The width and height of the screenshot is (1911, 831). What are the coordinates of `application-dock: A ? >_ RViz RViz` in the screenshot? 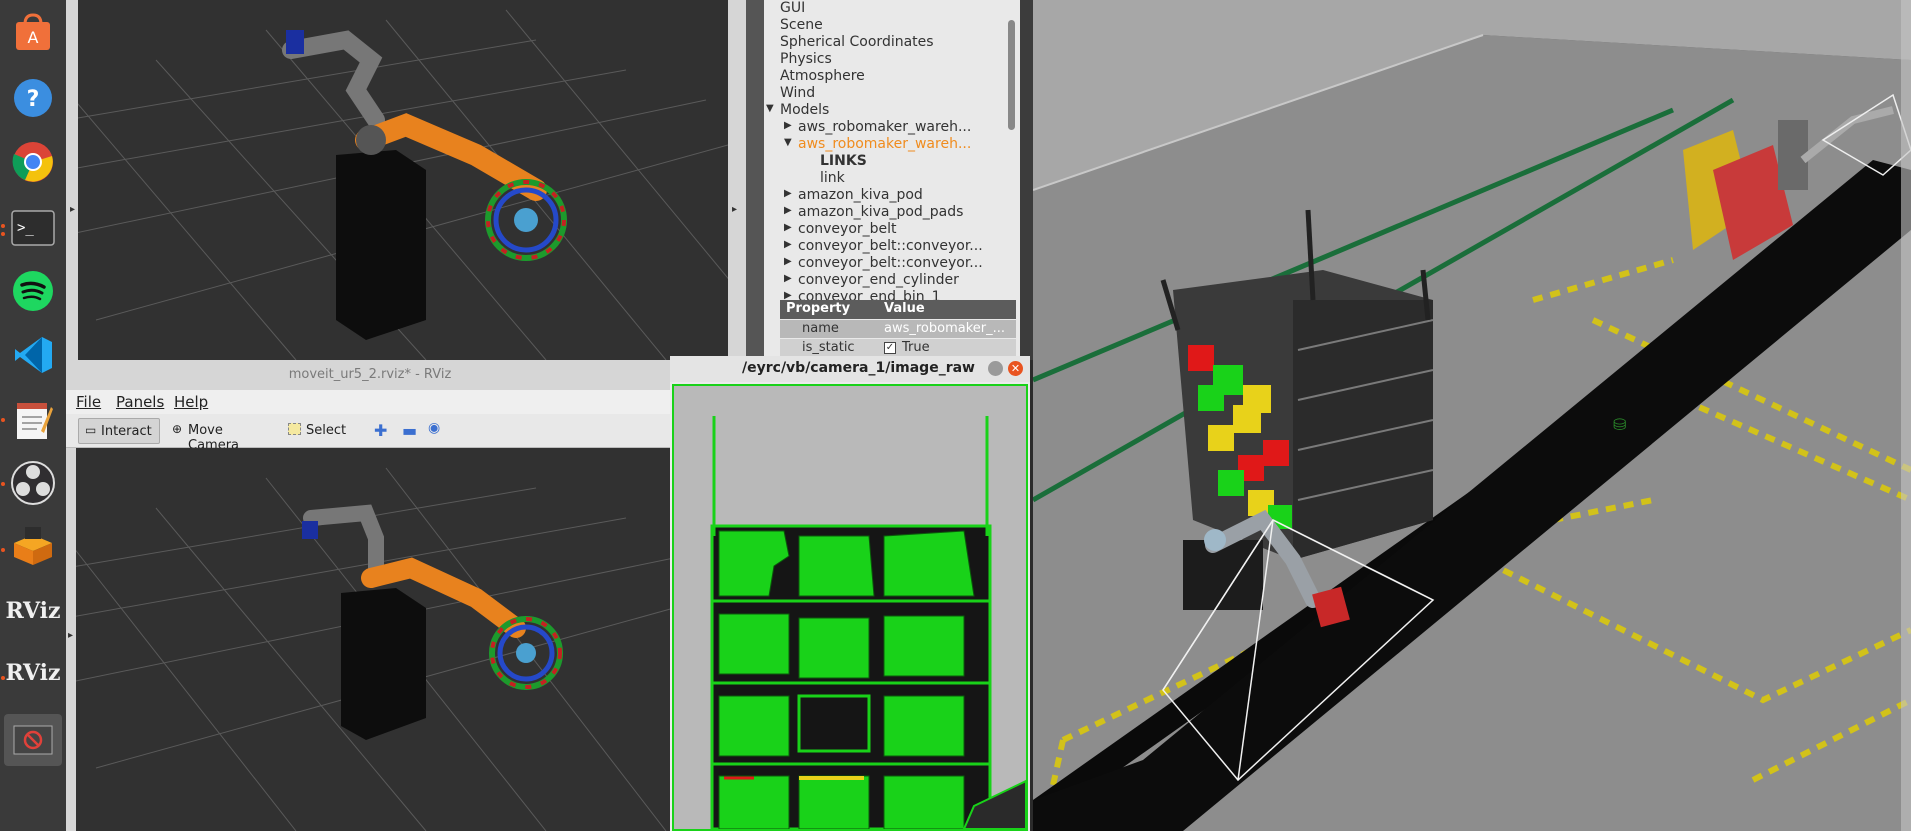 It's located at (33, 415).